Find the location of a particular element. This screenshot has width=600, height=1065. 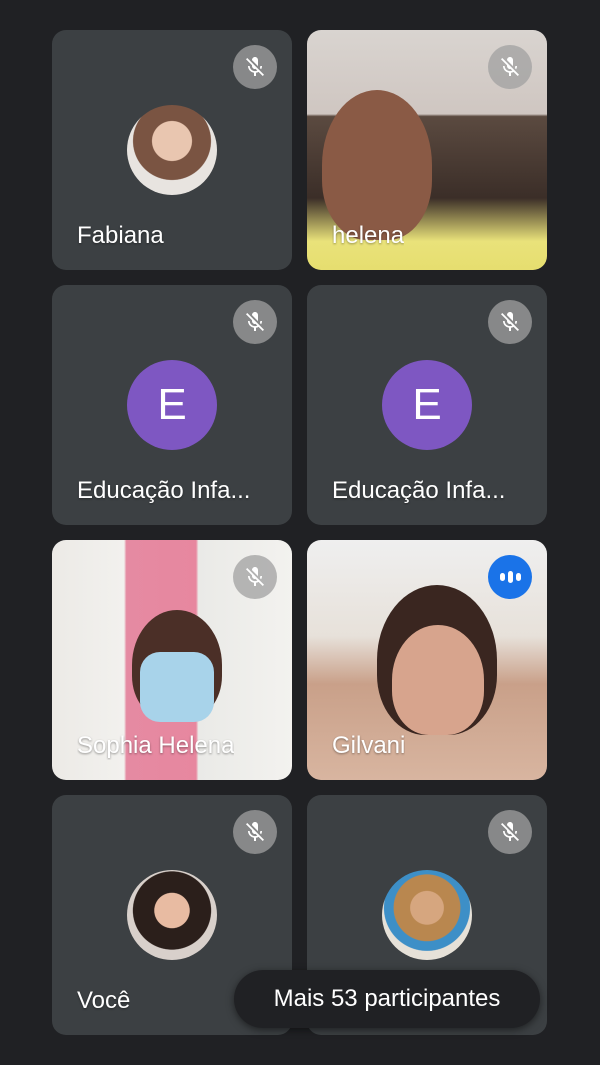

face-mask is located at coordinates (177, 687).